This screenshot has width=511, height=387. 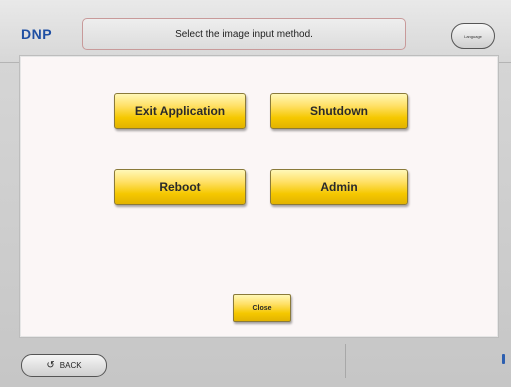 I want to click on bottom-bar: ↺ BACK, so click(x=255, y=363).